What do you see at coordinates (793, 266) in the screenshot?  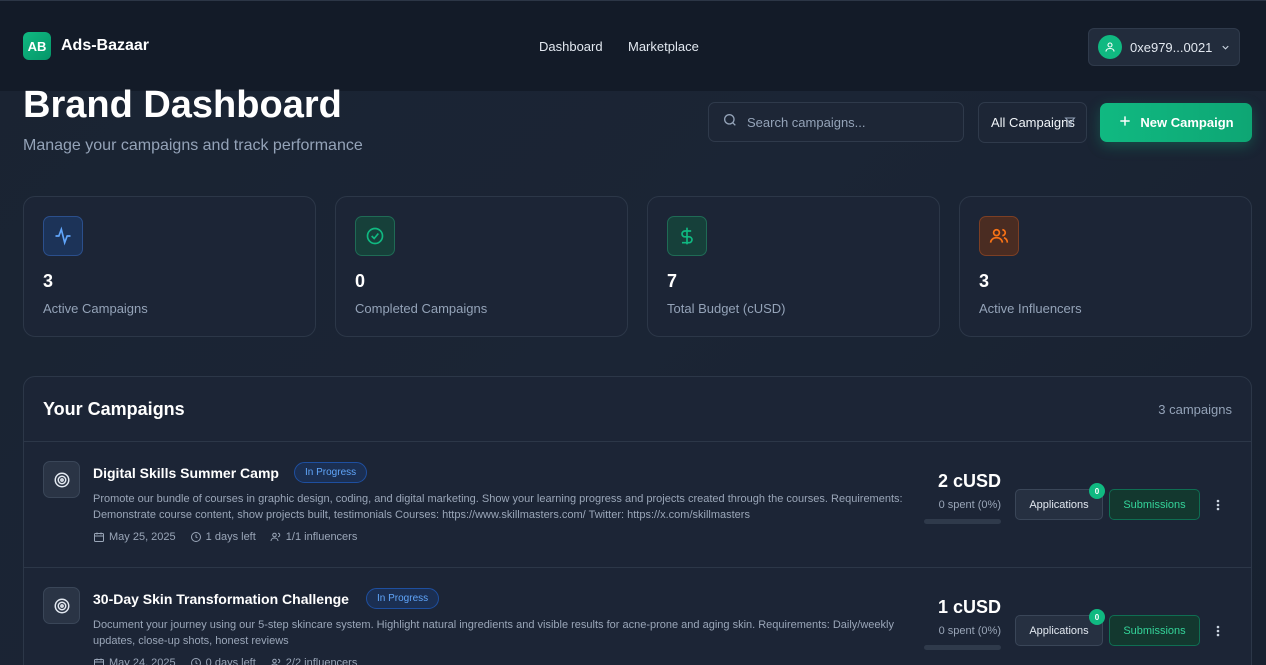 I see `stat-card-total-budget: 7 Total Budget (cUSD)` at bounding box center [793, 266].